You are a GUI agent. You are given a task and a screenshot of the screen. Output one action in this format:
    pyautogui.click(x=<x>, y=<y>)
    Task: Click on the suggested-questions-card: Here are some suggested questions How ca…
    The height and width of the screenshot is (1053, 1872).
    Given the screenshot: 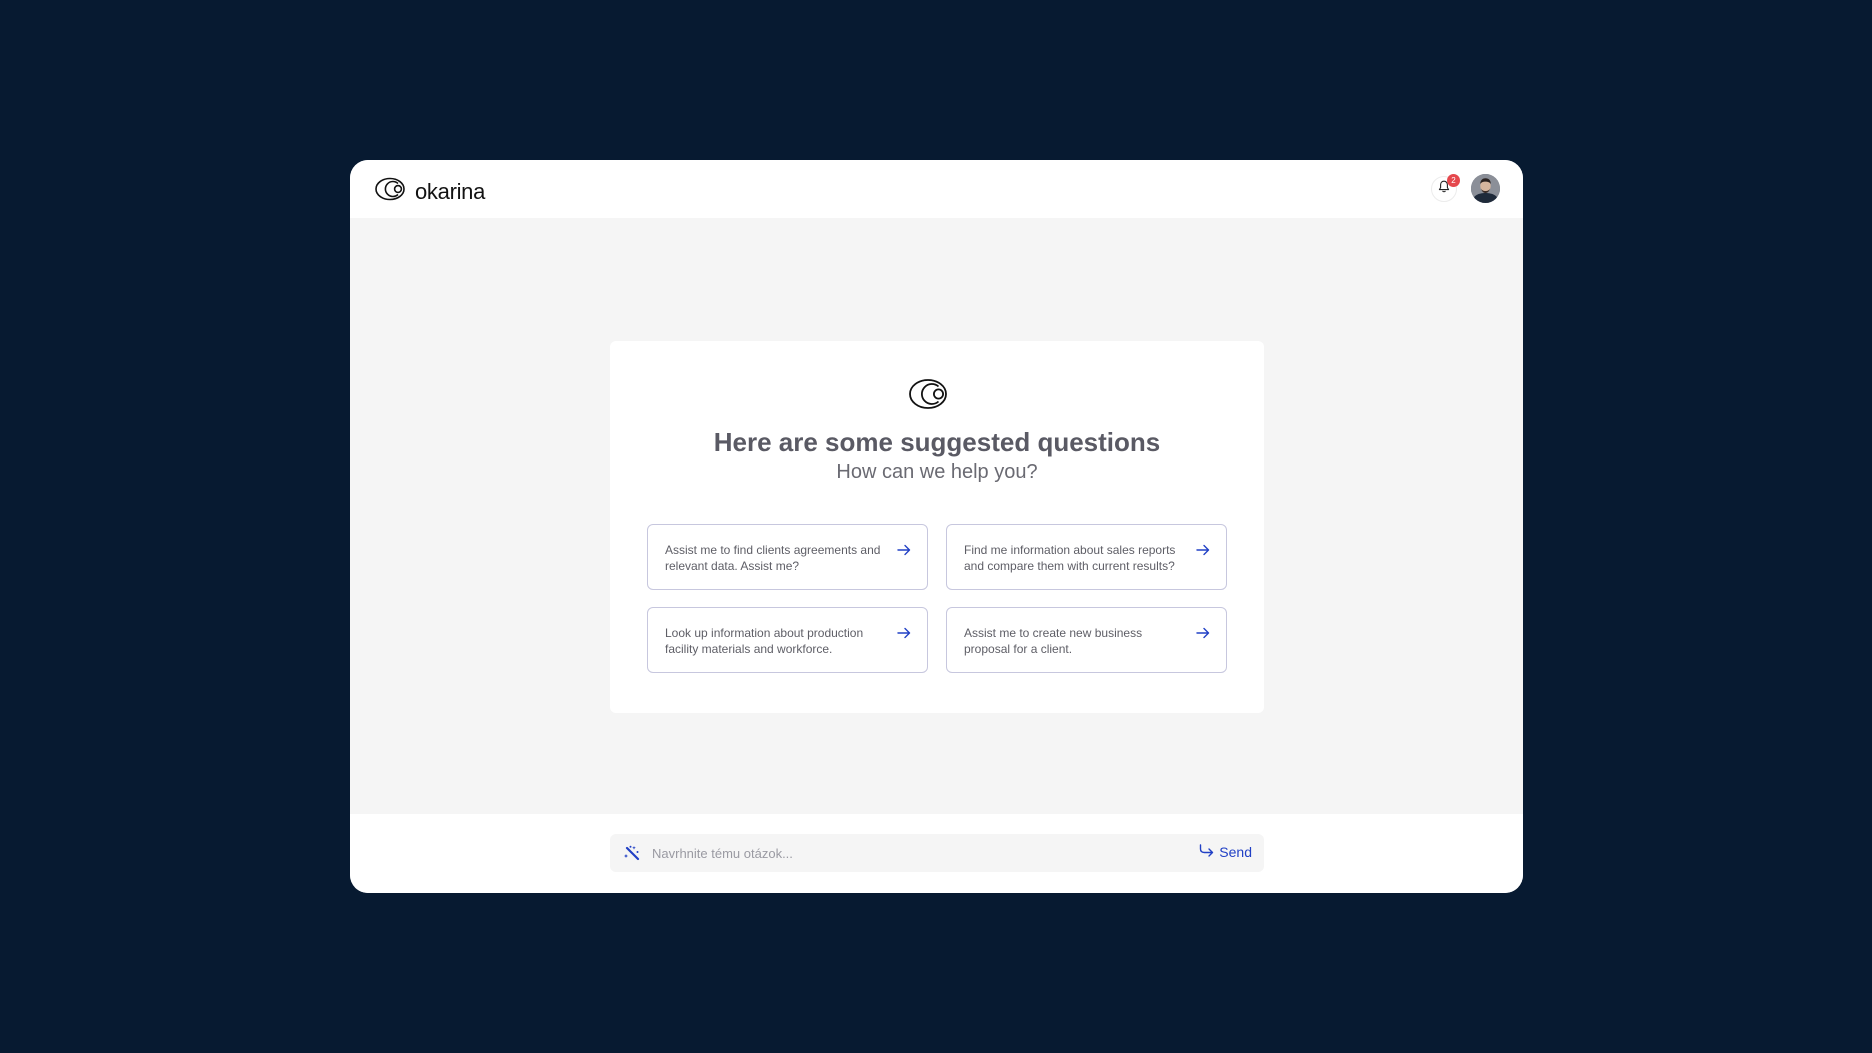 What is the action you would take?
    pyautogui.click(x=937, y=527)
    